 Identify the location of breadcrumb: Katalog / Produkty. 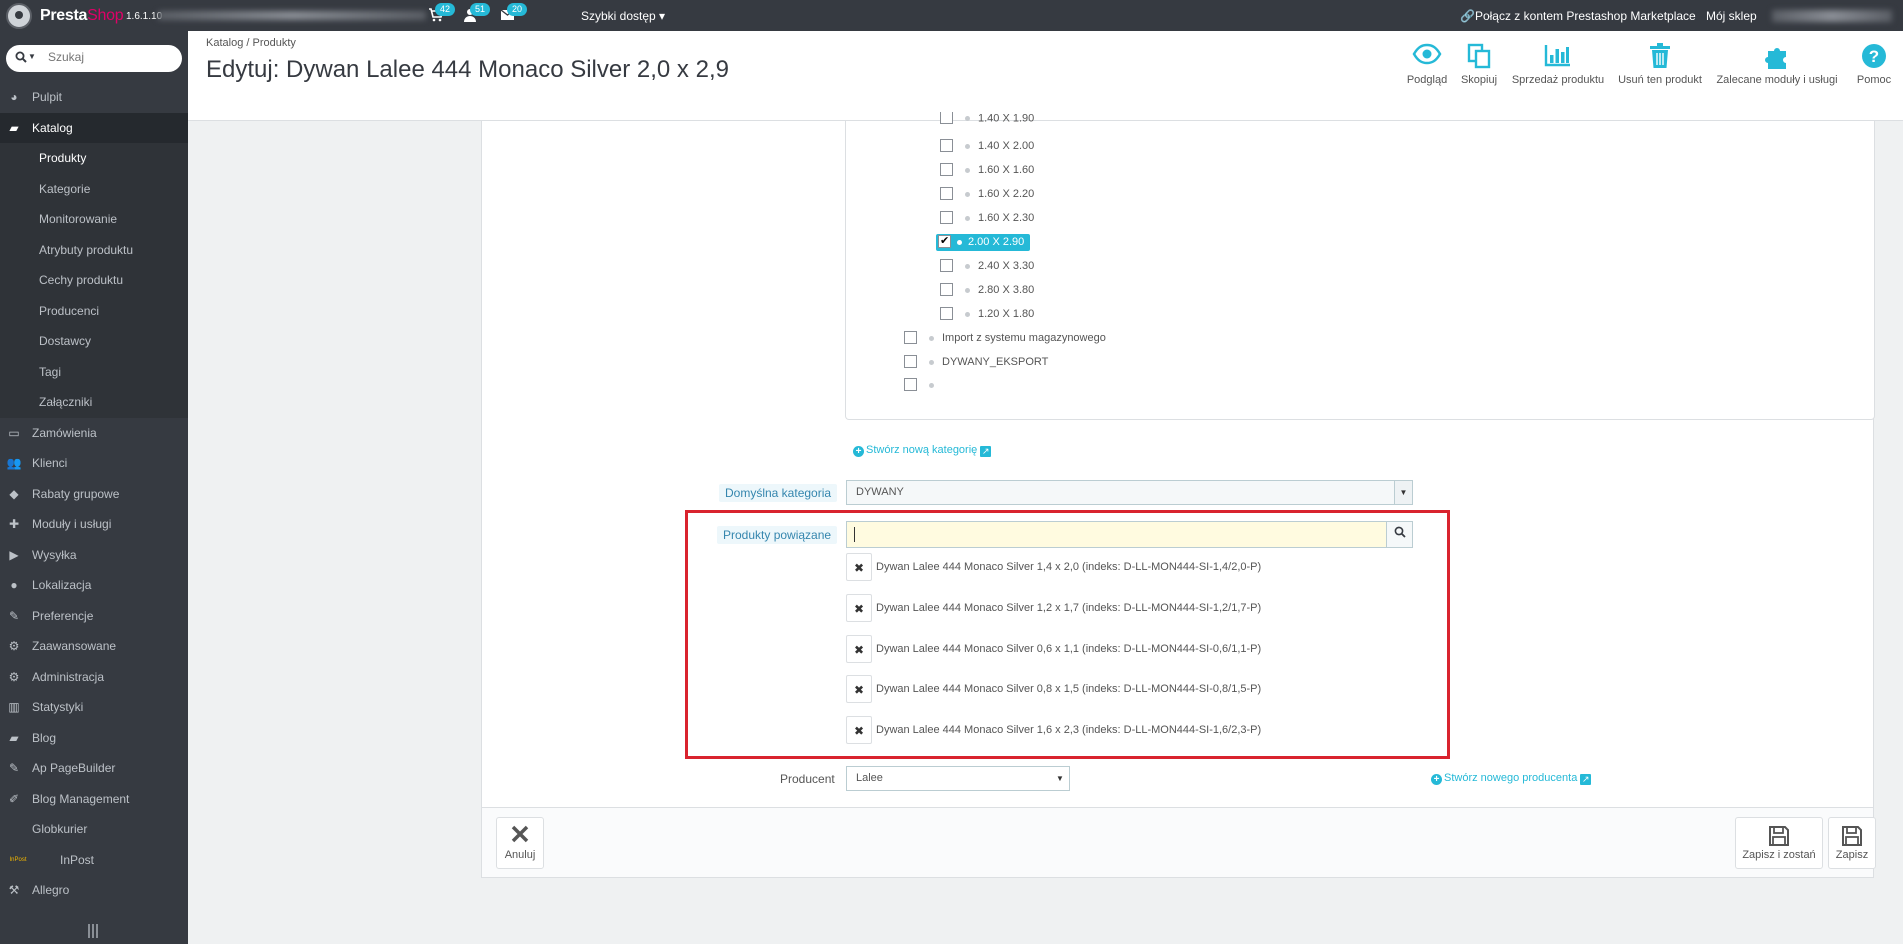
(251, 43).